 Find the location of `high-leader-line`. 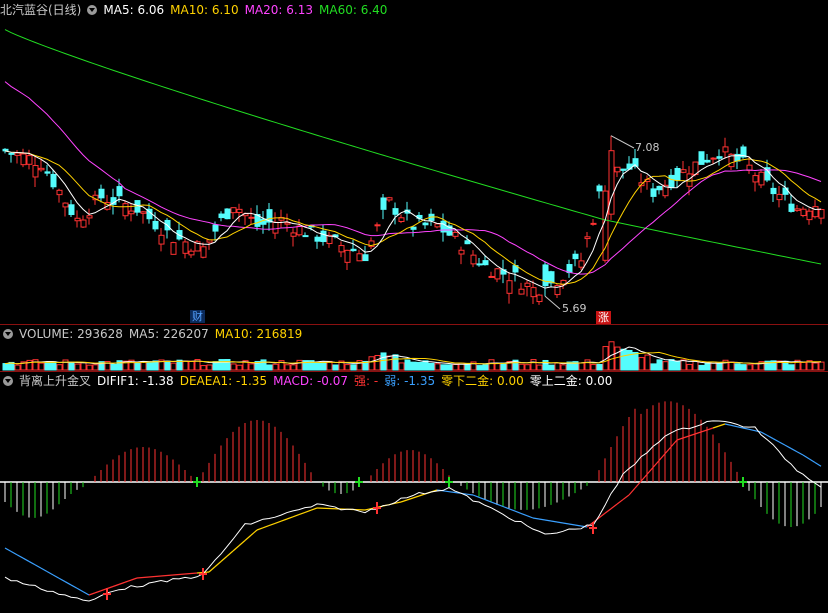

high-leader-line is located at coordinates (622, 142).